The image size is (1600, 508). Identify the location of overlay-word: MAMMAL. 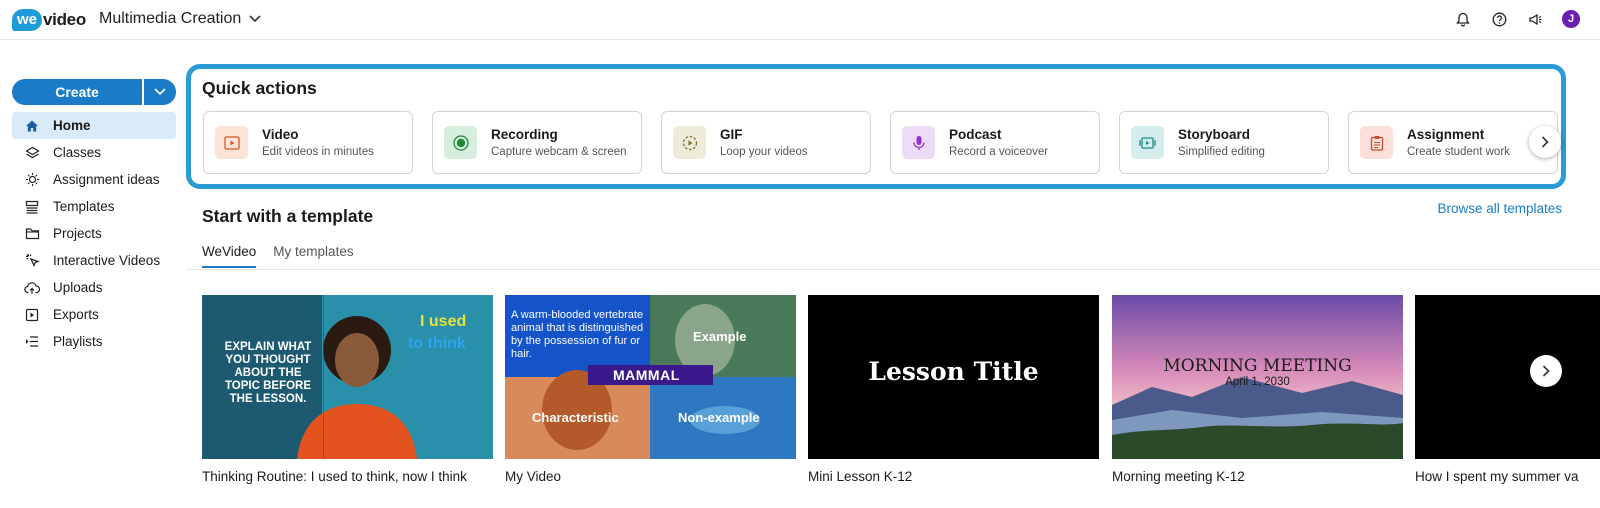
(646, 375).